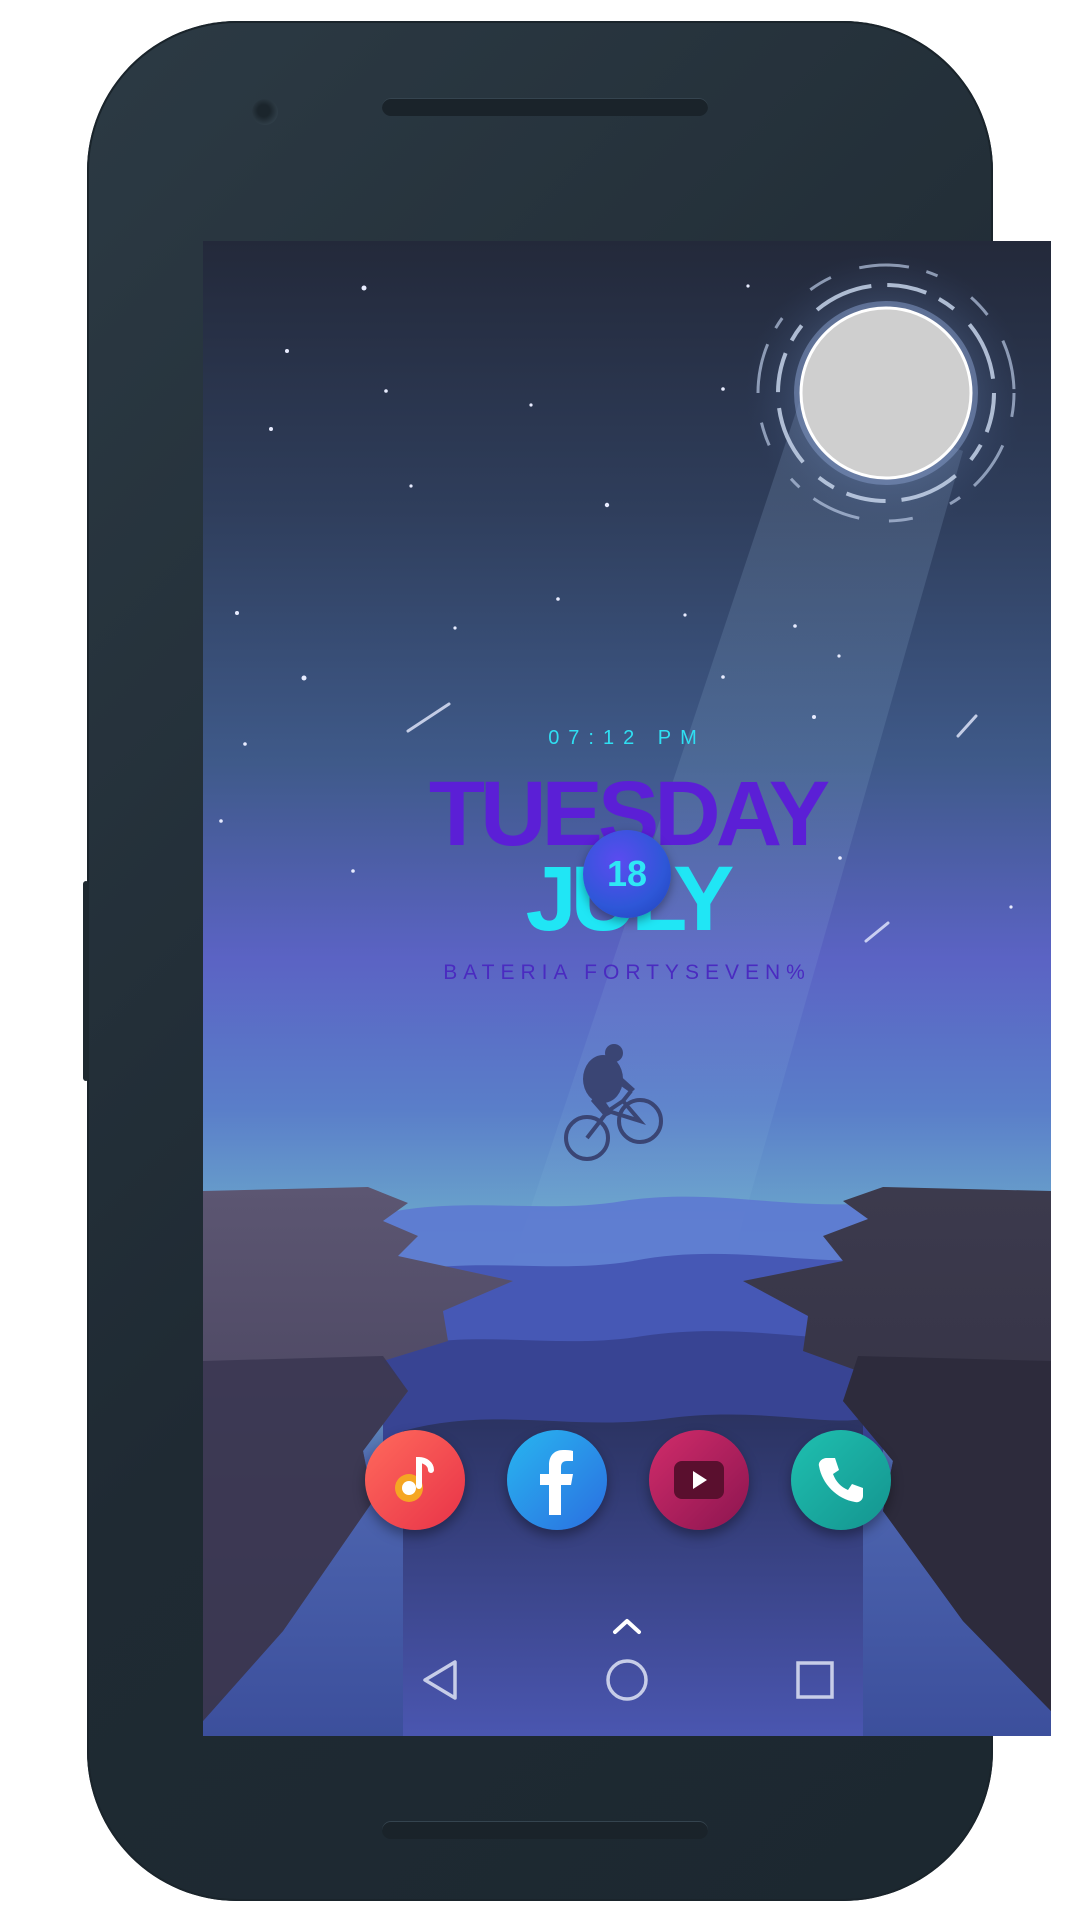  What do you see at coordinates (627, 874) in the screenshot?
I see `date-badge: 18` at bounding box center [627, 874].